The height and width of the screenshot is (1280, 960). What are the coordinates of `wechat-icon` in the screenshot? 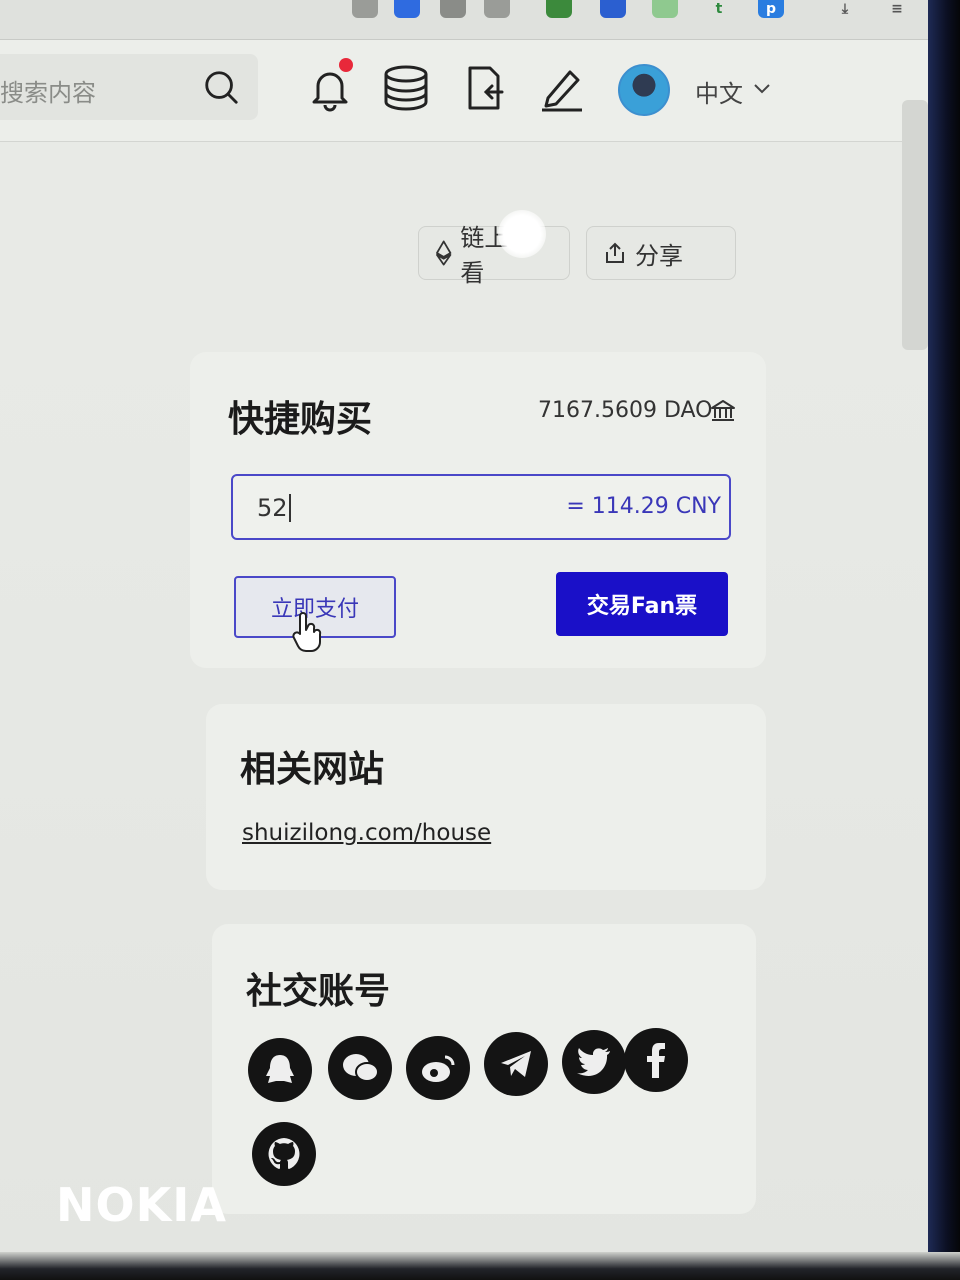 It's located at (360, 1068).